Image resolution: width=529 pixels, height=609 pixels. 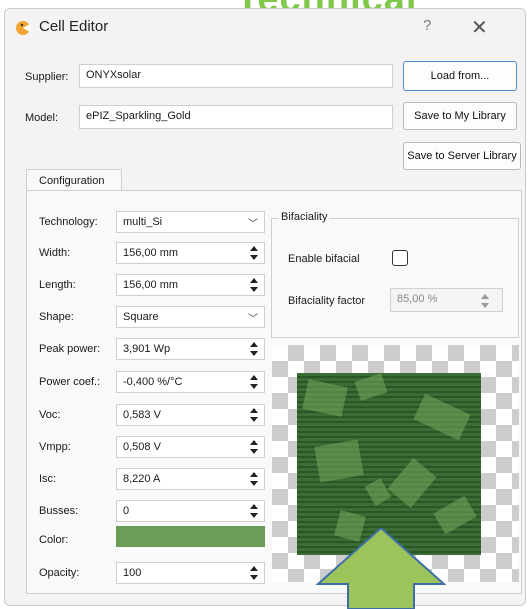 What do you see at coordinates (254, 511) in the screenshot?
I see `busses-spin-icon` at bounding box center [254, 511].